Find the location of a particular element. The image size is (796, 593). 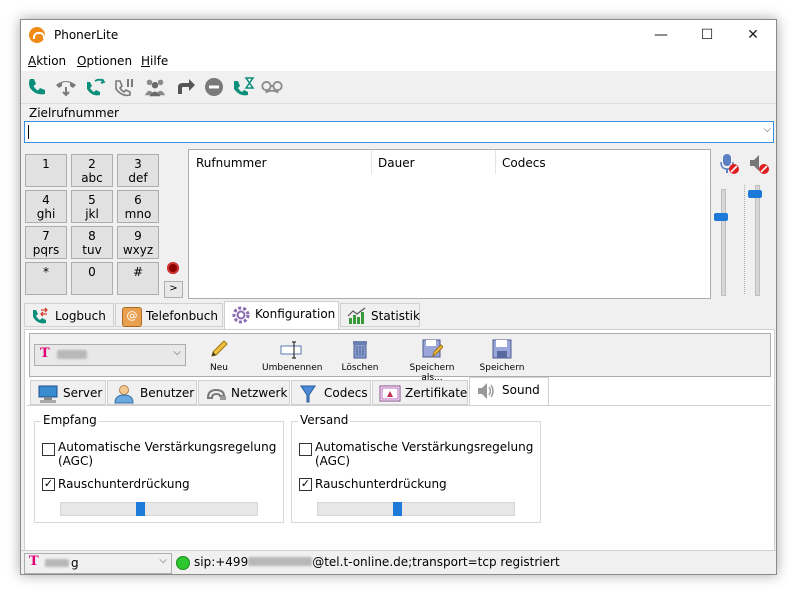

receive-noise-reduction-slider is located at coordinates (159, 509).